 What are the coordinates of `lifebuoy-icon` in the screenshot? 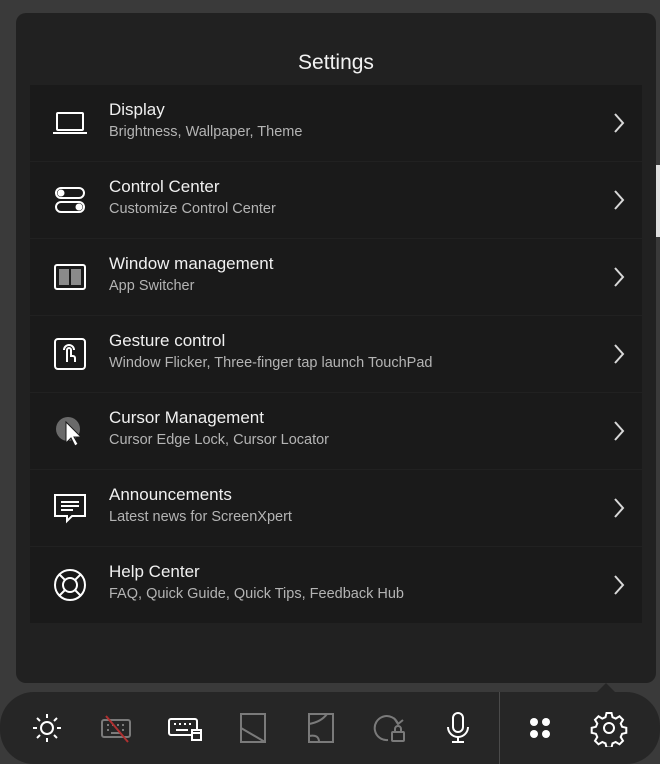 It's located at (70, 585).